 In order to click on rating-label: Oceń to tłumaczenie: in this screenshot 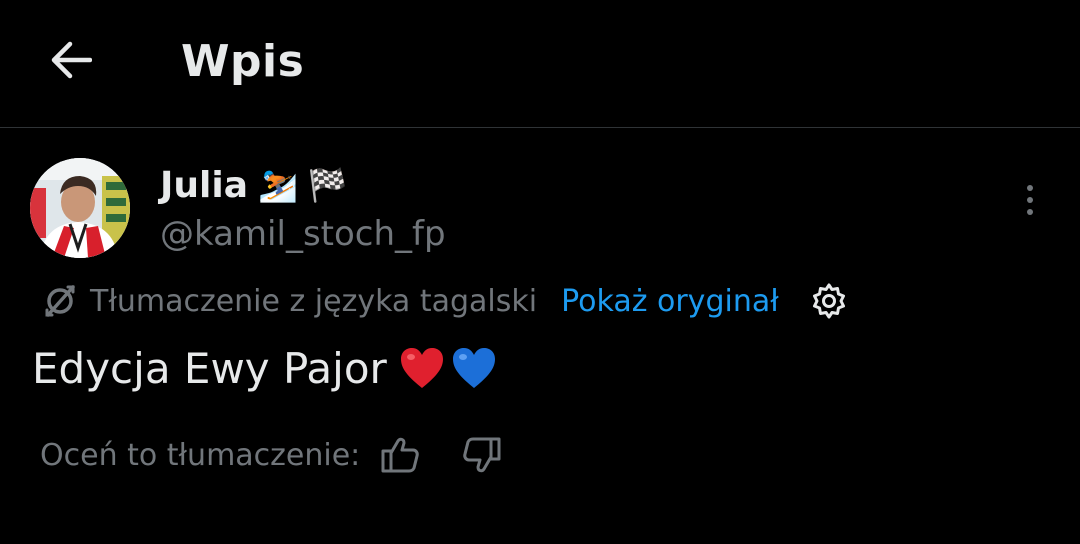, I will do `click(200, 455)`.